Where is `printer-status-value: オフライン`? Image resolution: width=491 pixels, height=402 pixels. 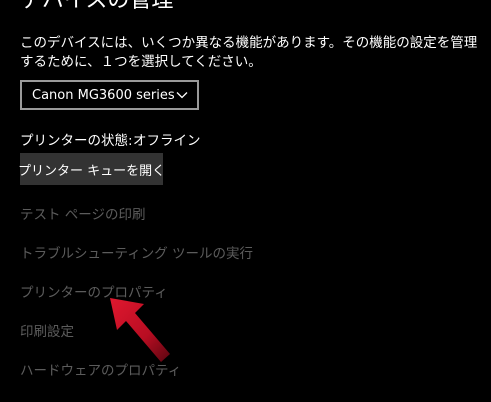 printer-status-value: オフライン is located at coordinates (167, 141).